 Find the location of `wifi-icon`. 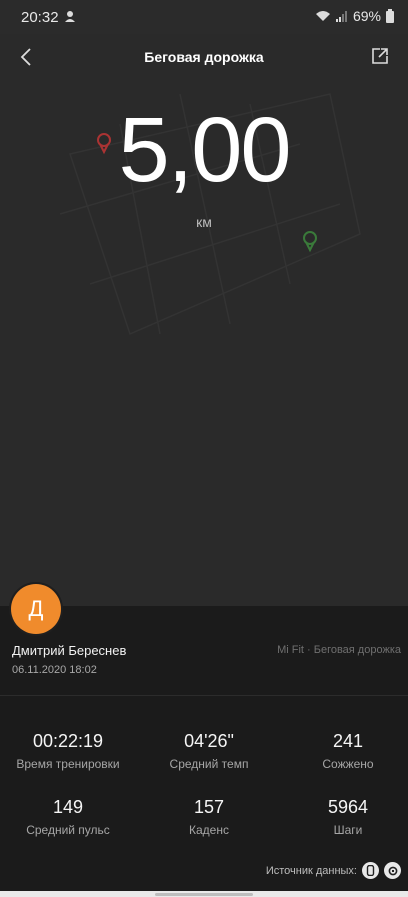

wifi-icon is located at coordinates (322, 16).